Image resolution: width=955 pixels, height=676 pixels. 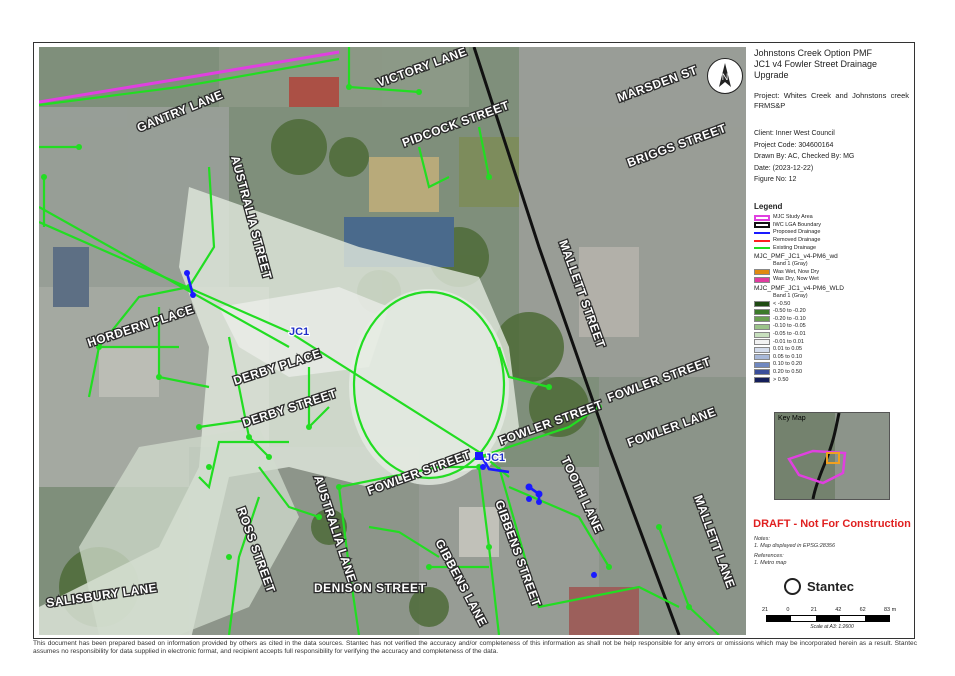 What do you see at coordinates (794, 145) in the screenshot?
I see `project-code: Project Code: 304600164` at bounding box center [794, 145].